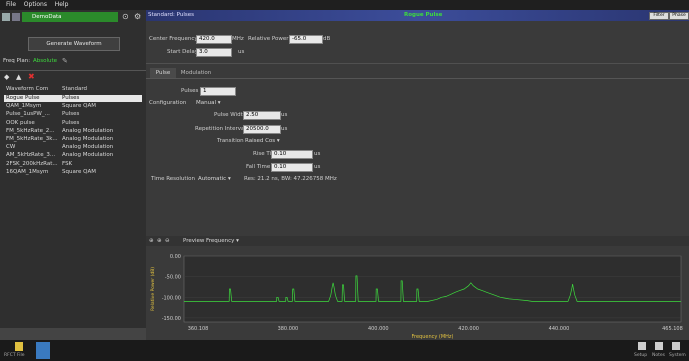 This screenshot has height=361, width=689. What do you see at coordinates (642, 346) in the screenshot?
I see `setup-icon` at bounding box center [642, 346].